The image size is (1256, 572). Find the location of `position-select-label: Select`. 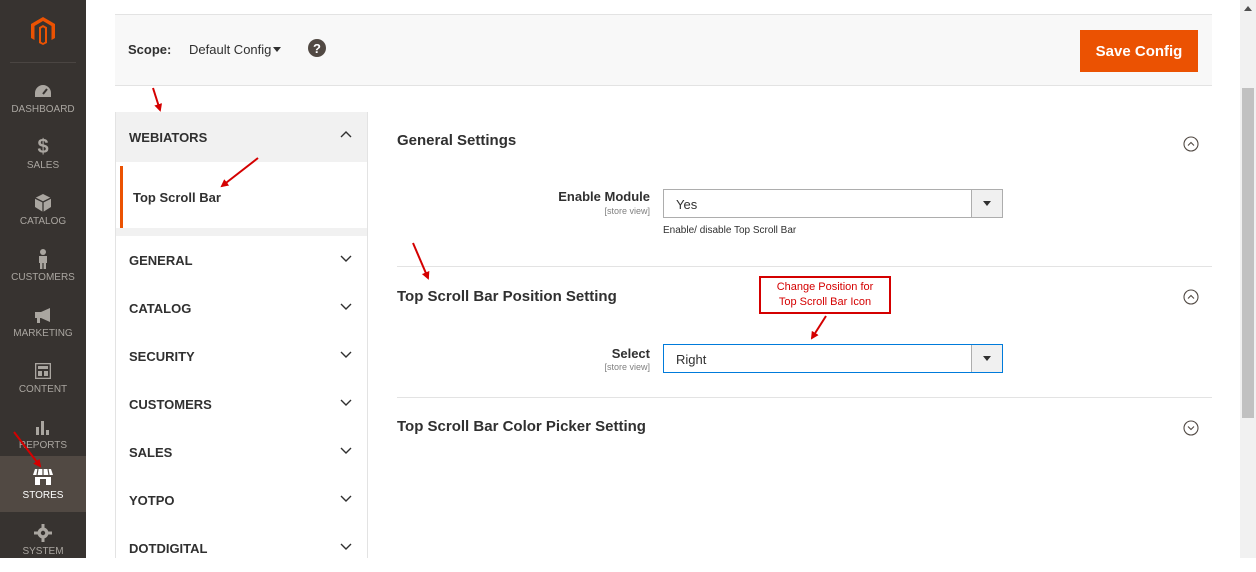

position-select-label: Select is located at coordinates (630, 353).